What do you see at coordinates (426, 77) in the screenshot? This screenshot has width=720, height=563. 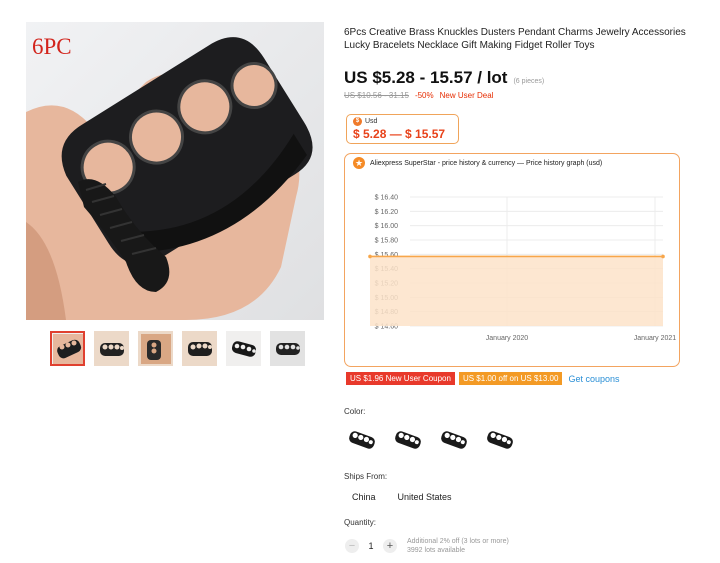 I see `price-range: US $5.28 - 15.57 / lot` at bounding box center [426, 77].